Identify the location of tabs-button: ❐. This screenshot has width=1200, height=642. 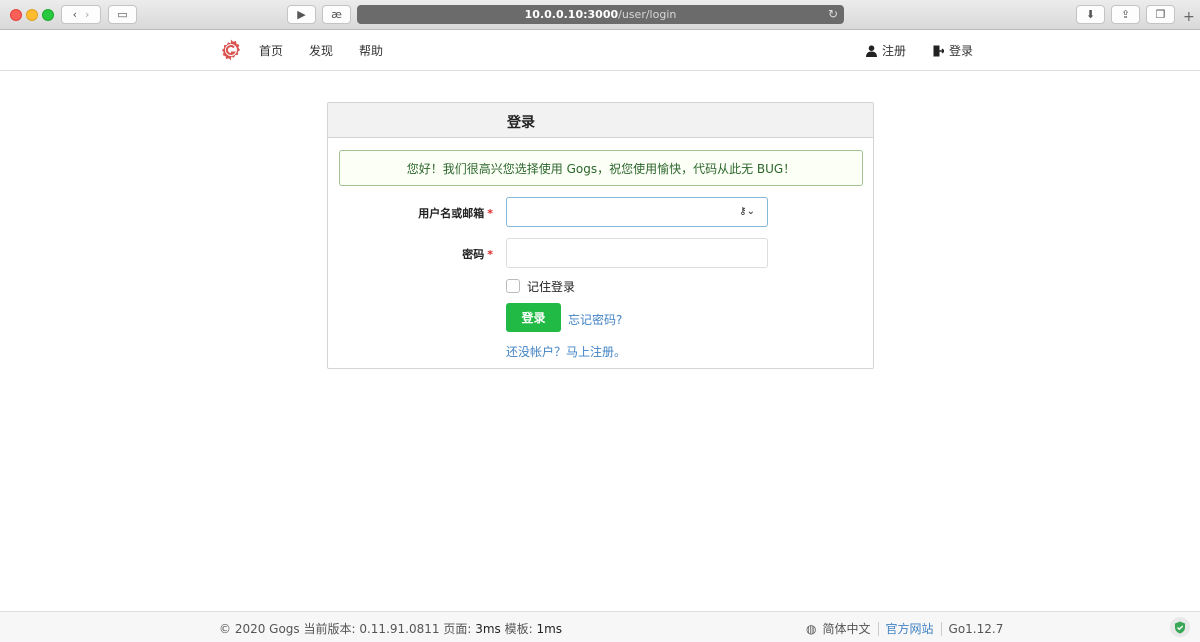
(1160, 14).